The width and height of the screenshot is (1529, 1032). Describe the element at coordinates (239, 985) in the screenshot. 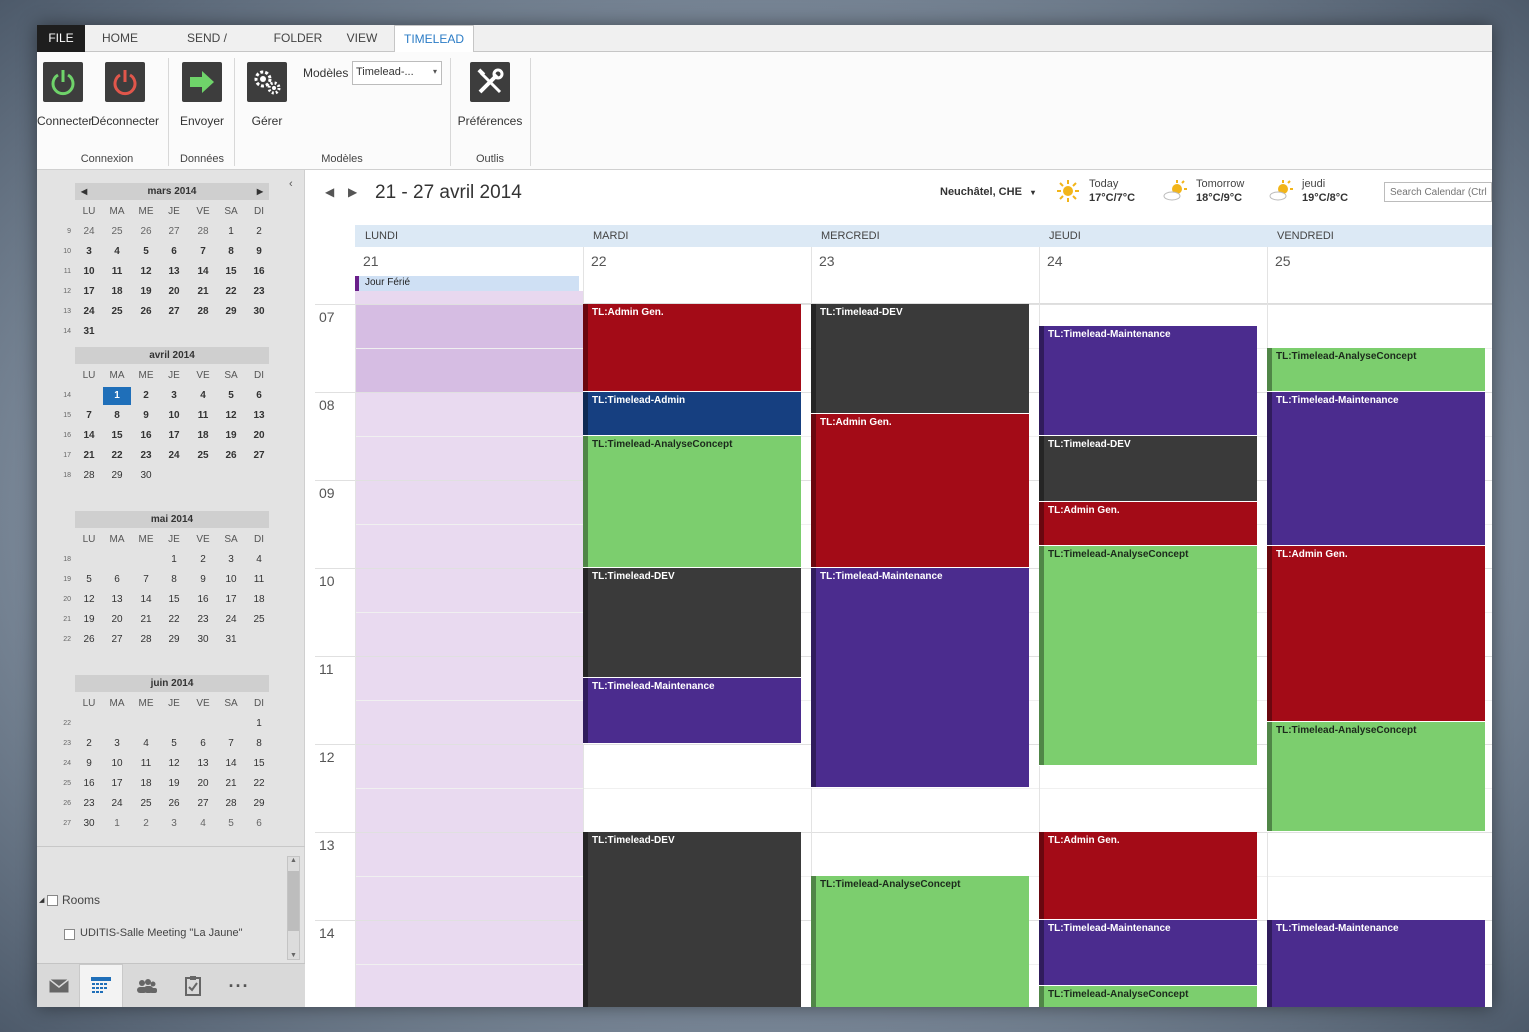

I see `more-icon: ···` at that location.